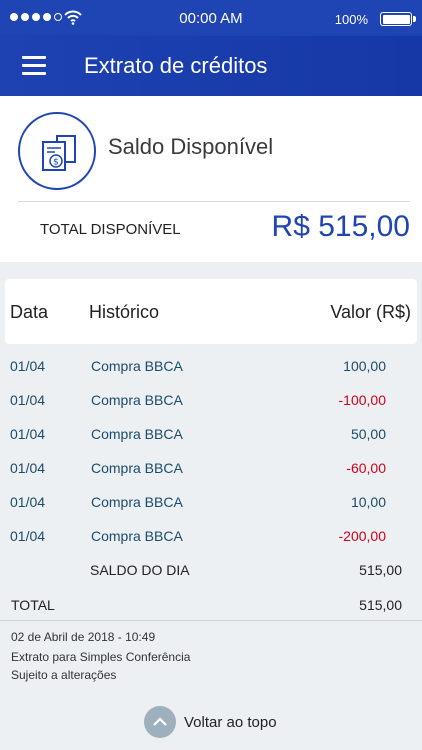 Image resolution: width=422 pixels, height=750 pixels. What do you see at coordinates (211, 435) in the screenshot?
I see `table-row: 01/04 Compra BBCA 50,00` at bounding box center [211, 435].